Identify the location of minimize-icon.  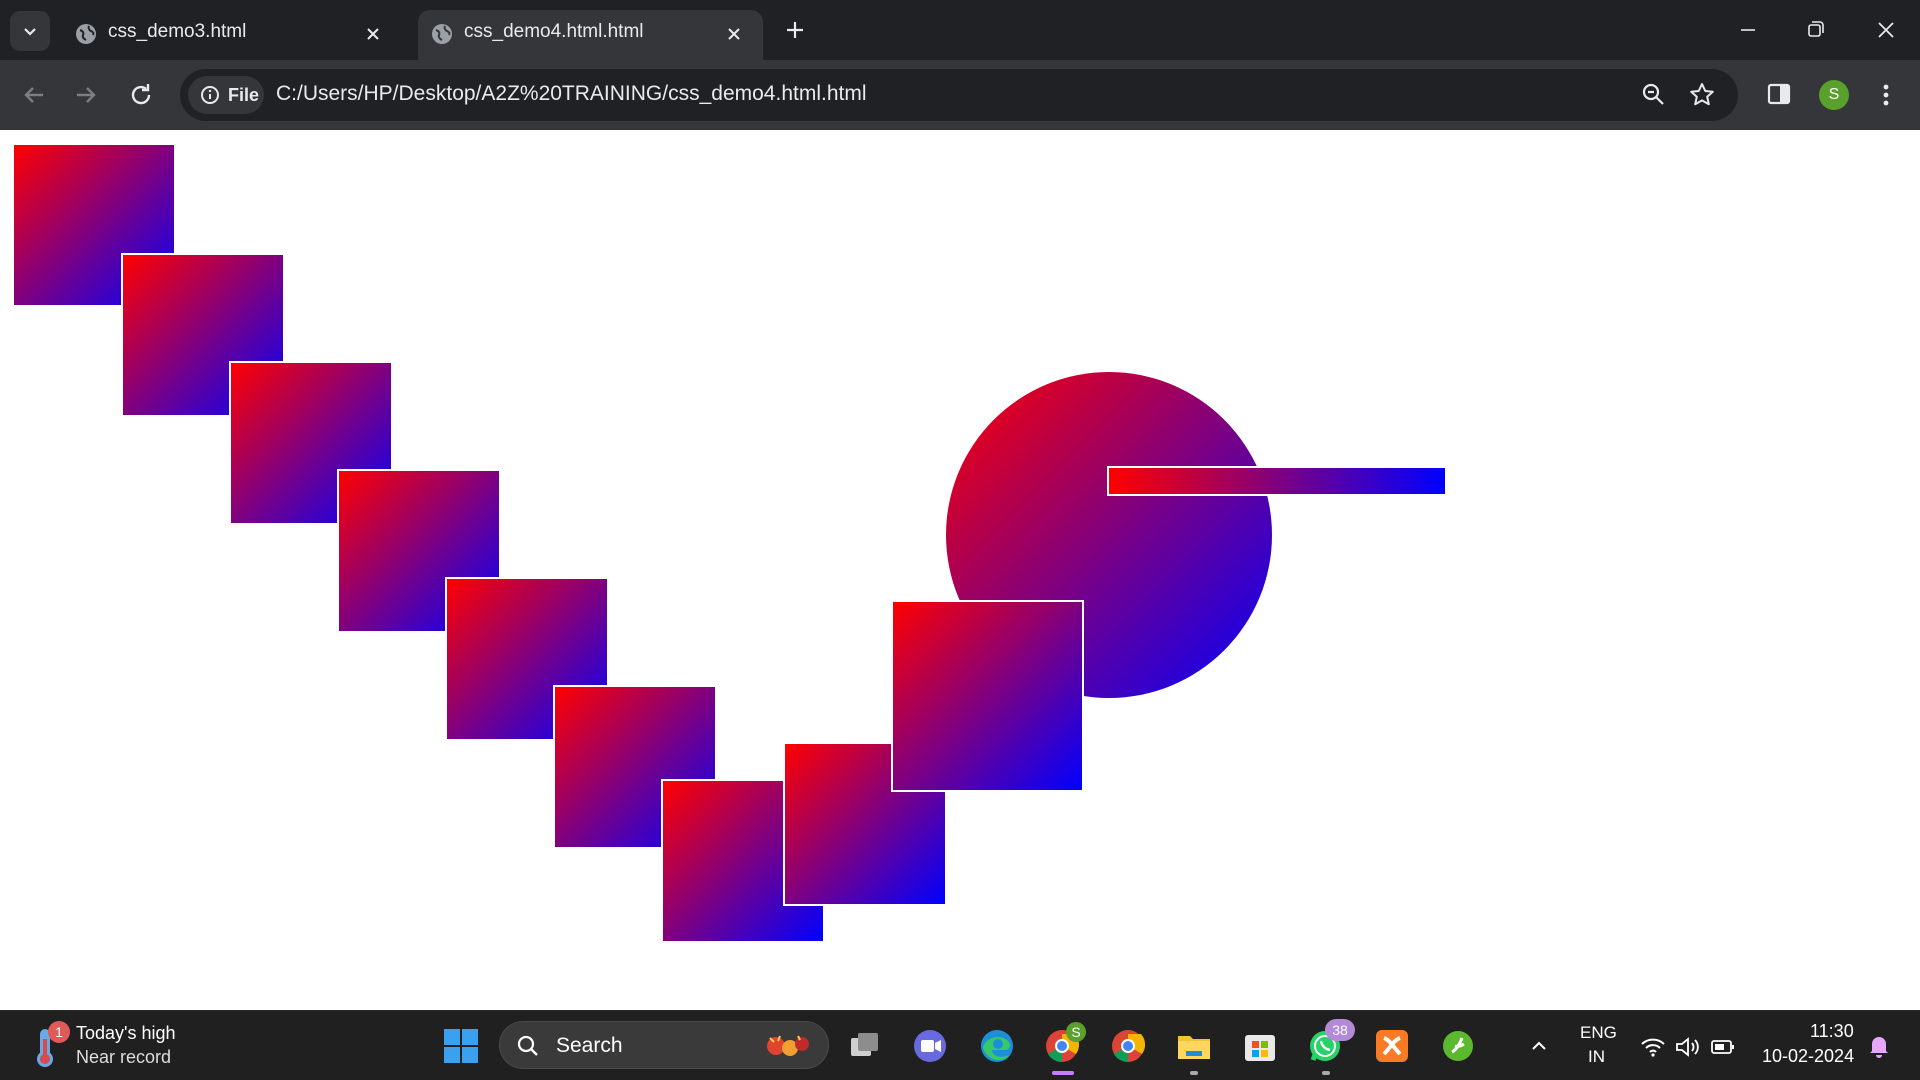
(1748, 30).